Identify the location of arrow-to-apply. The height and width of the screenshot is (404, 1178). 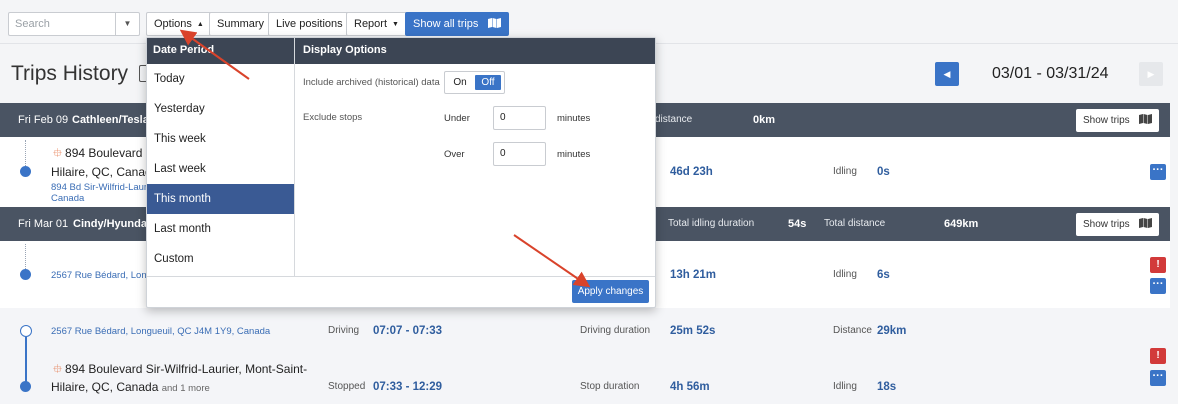
(552, 261).